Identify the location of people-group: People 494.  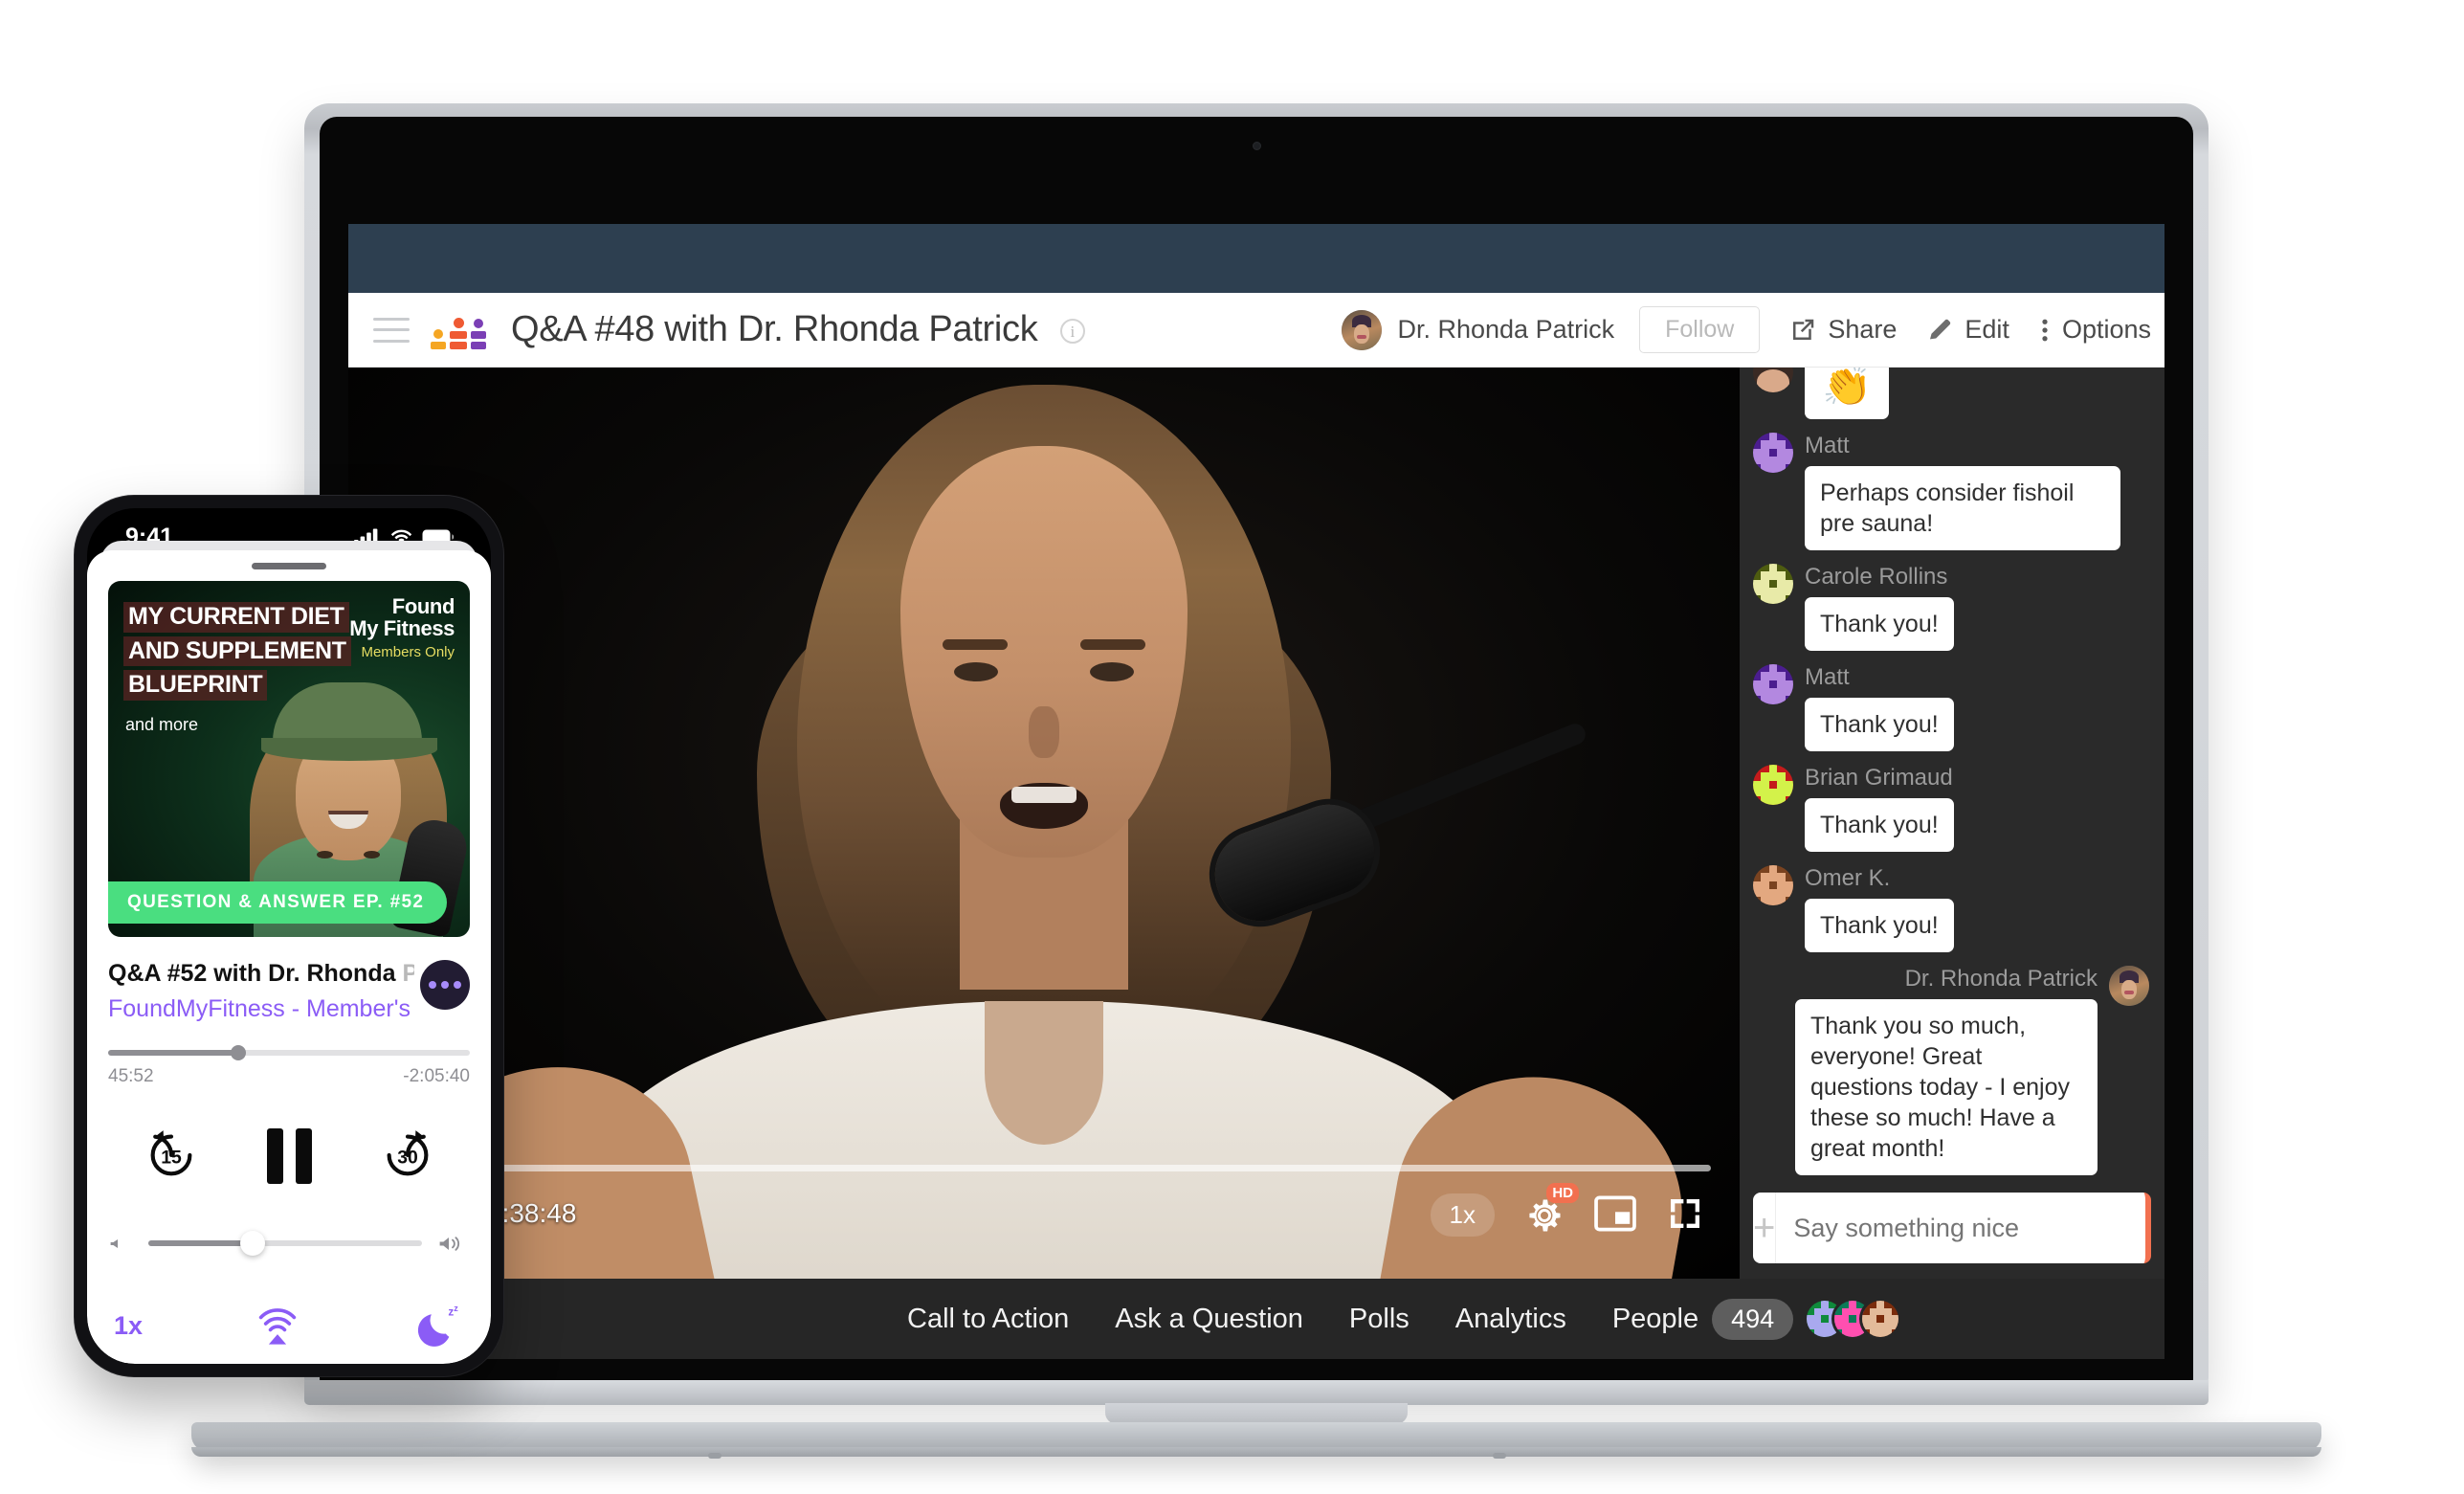
(1755, 1319).